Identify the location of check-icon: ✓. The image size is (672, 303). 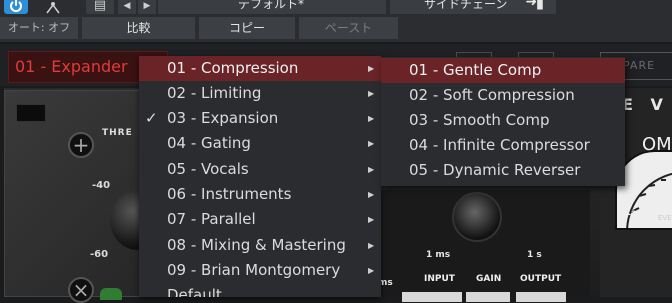
(151, 118).